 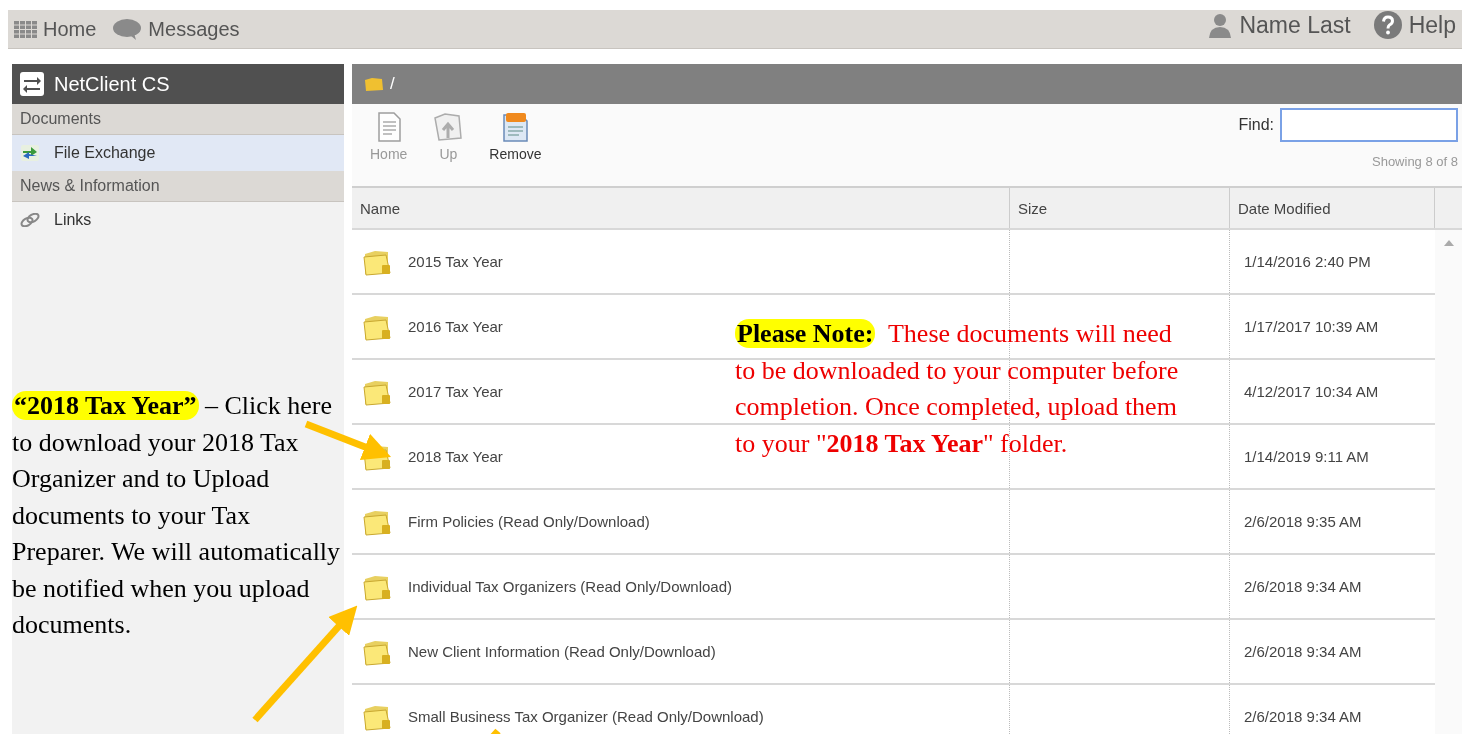 I want to click on grid-icon, so click(x=25, y=29).